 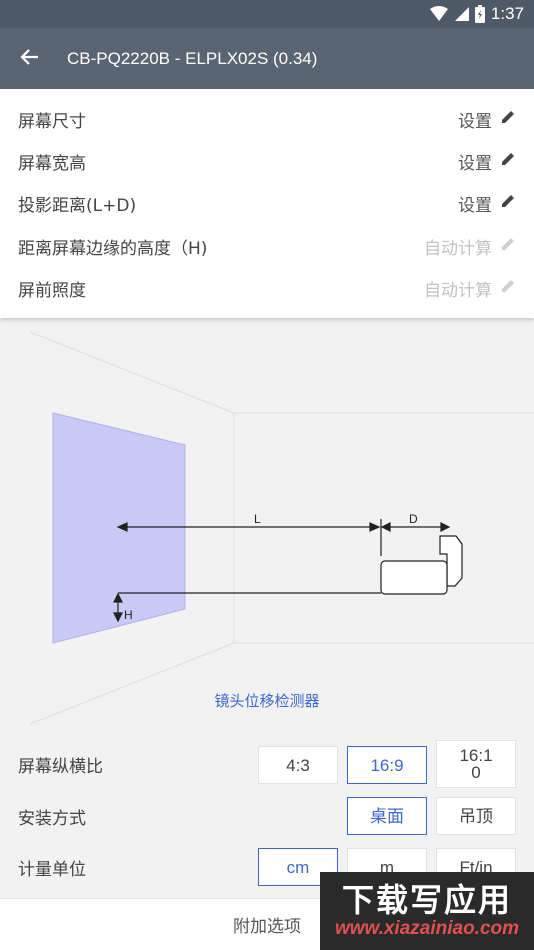 I want to click on status-bar: 1:37, so click(x=267, y=14).